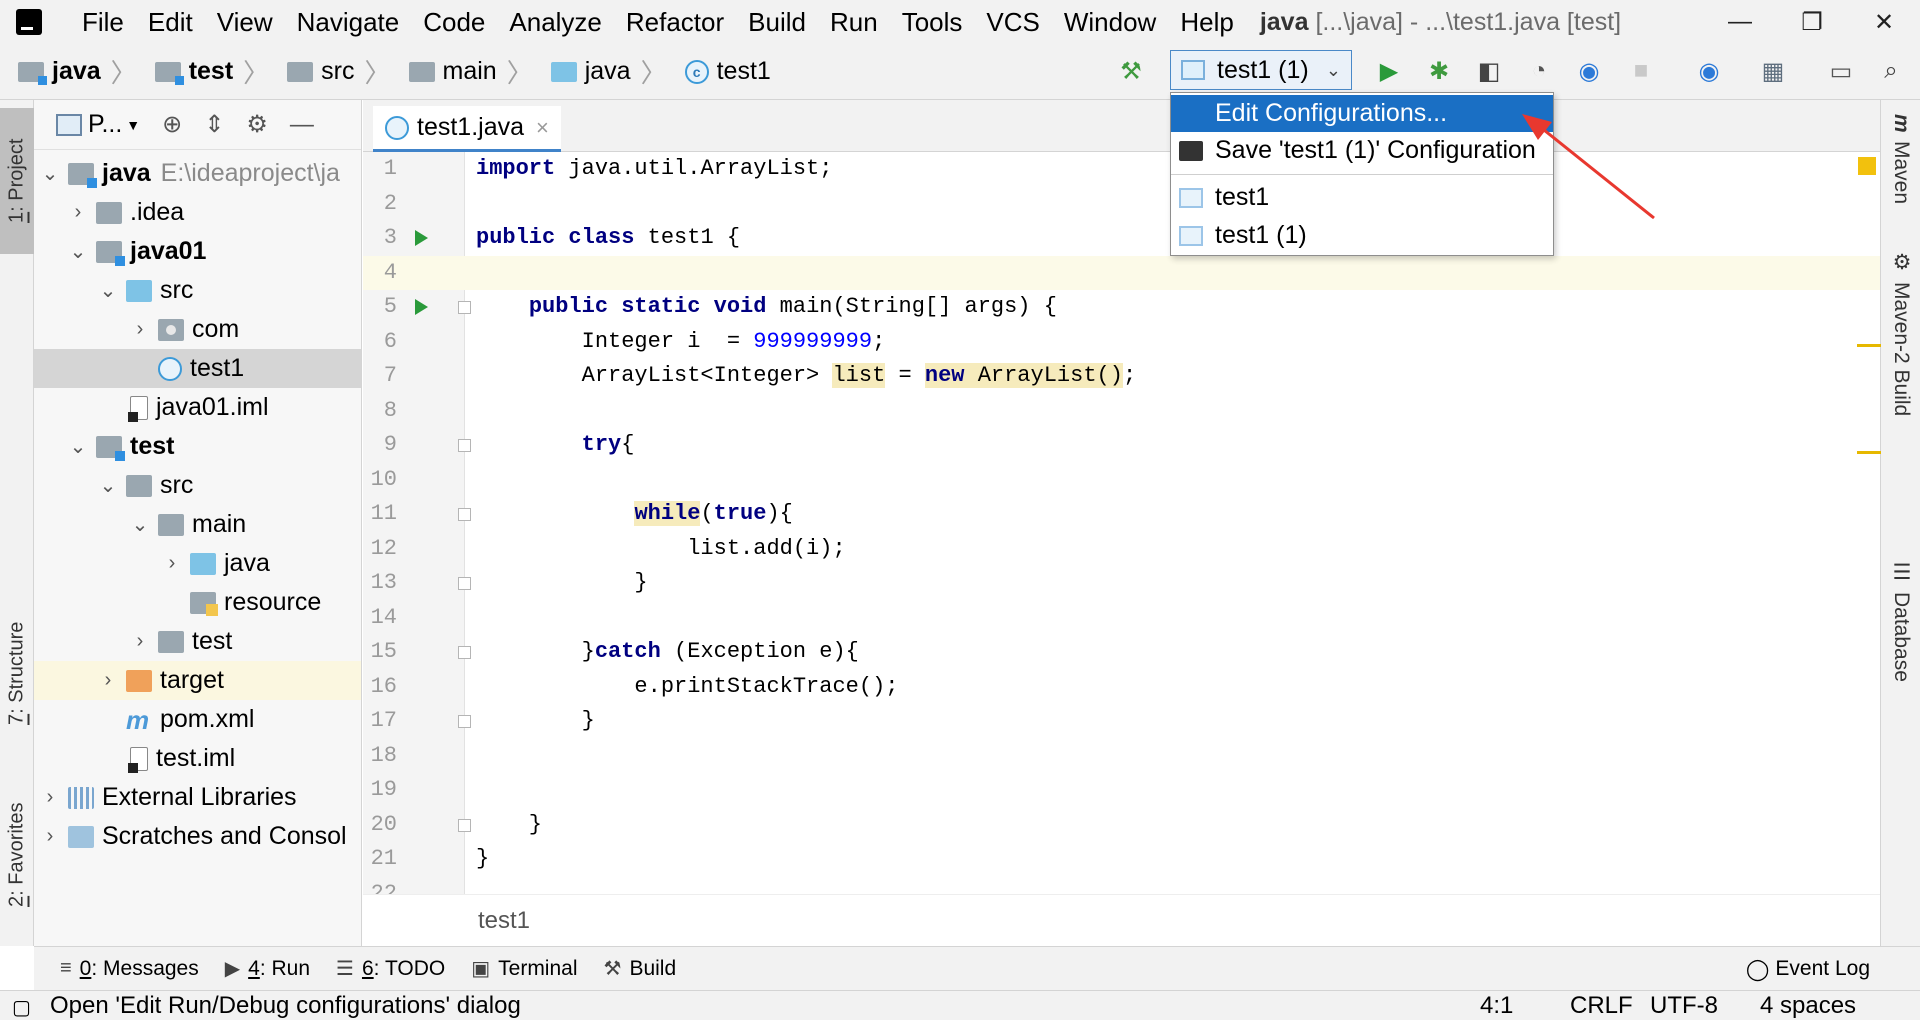  Describe the element at coordinates (170, 22) in the screenshot. I see `menu-edit: Edit` at that location.